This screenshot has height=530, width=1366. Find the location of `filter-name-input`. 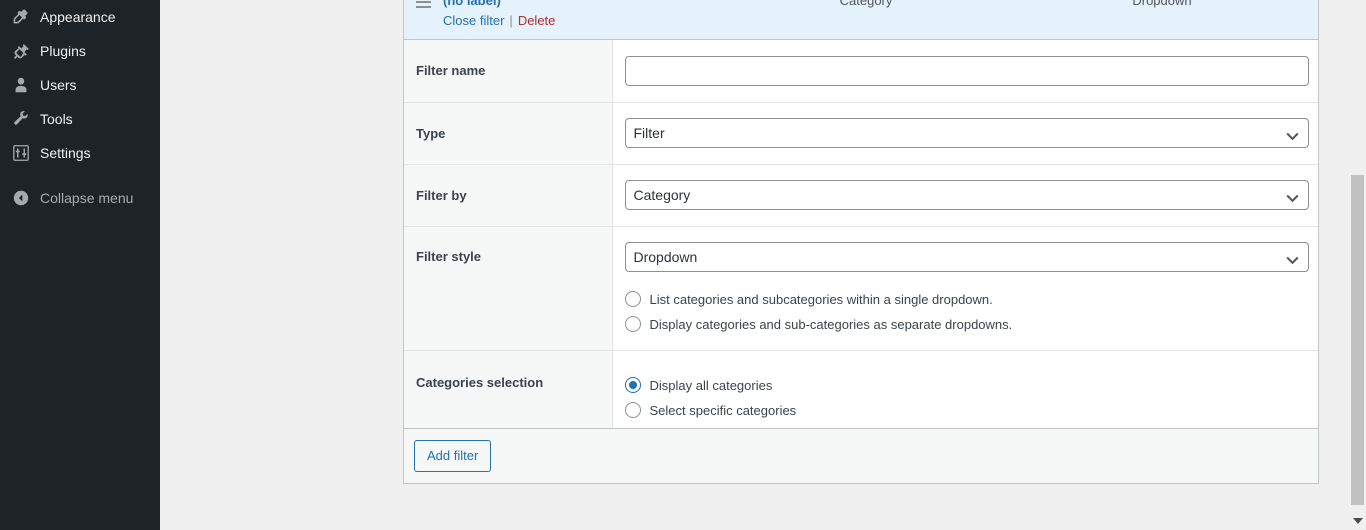

filter-name-input is located at coordinates (966, 70).